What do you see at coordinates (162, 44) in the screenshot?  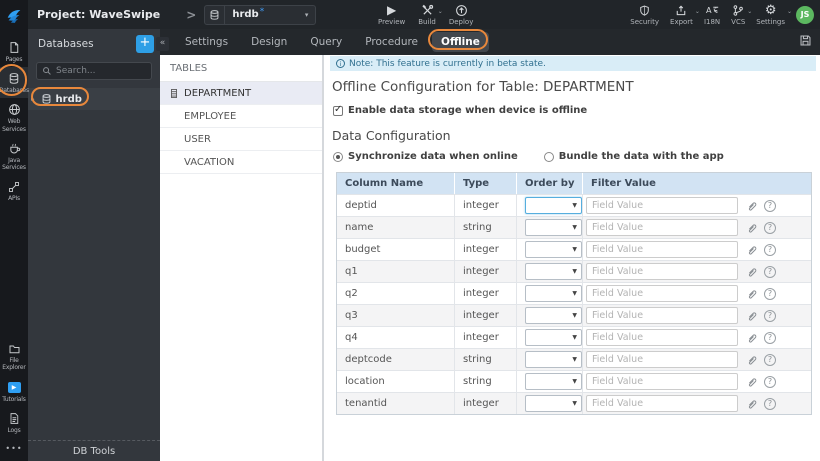 I see `collapse-panel-button: «` at bounding box center [162, 44].